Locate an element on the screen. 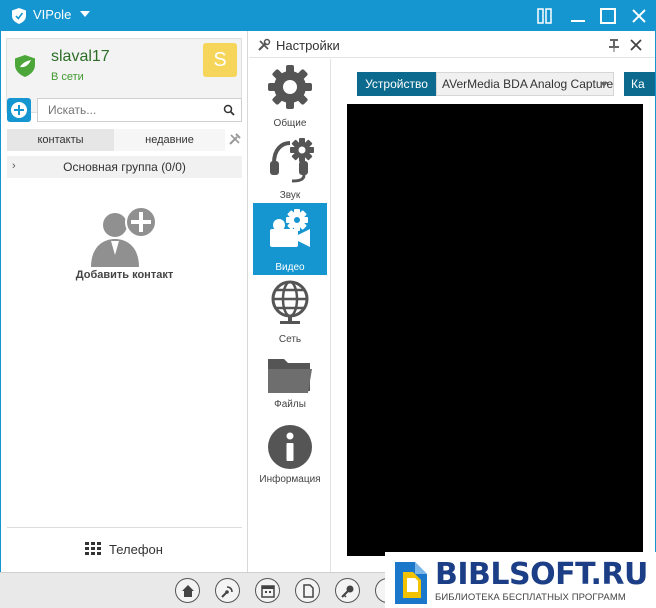 This screenshot has width=656, height=608. add-contact-label: Добавить контакт is located at coordinates (124, 275).